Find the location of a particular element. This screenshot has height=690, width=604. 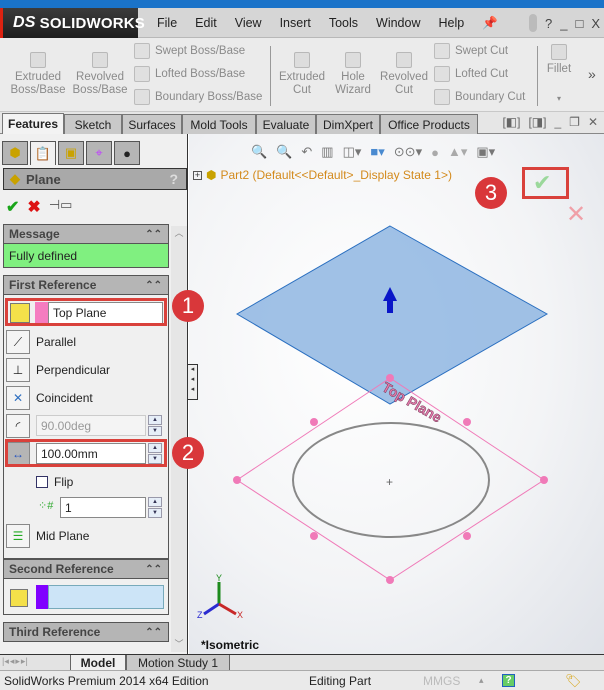

last-tab-icon: ▸| is located at coordinates (24, 661).